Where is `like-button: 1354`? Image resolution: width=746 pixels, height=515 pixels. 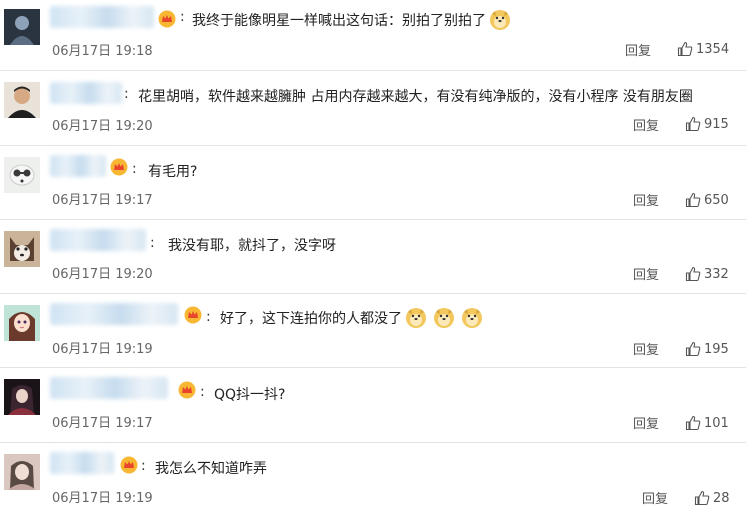
like-button: 1354 is located at coordinates (703, 49).